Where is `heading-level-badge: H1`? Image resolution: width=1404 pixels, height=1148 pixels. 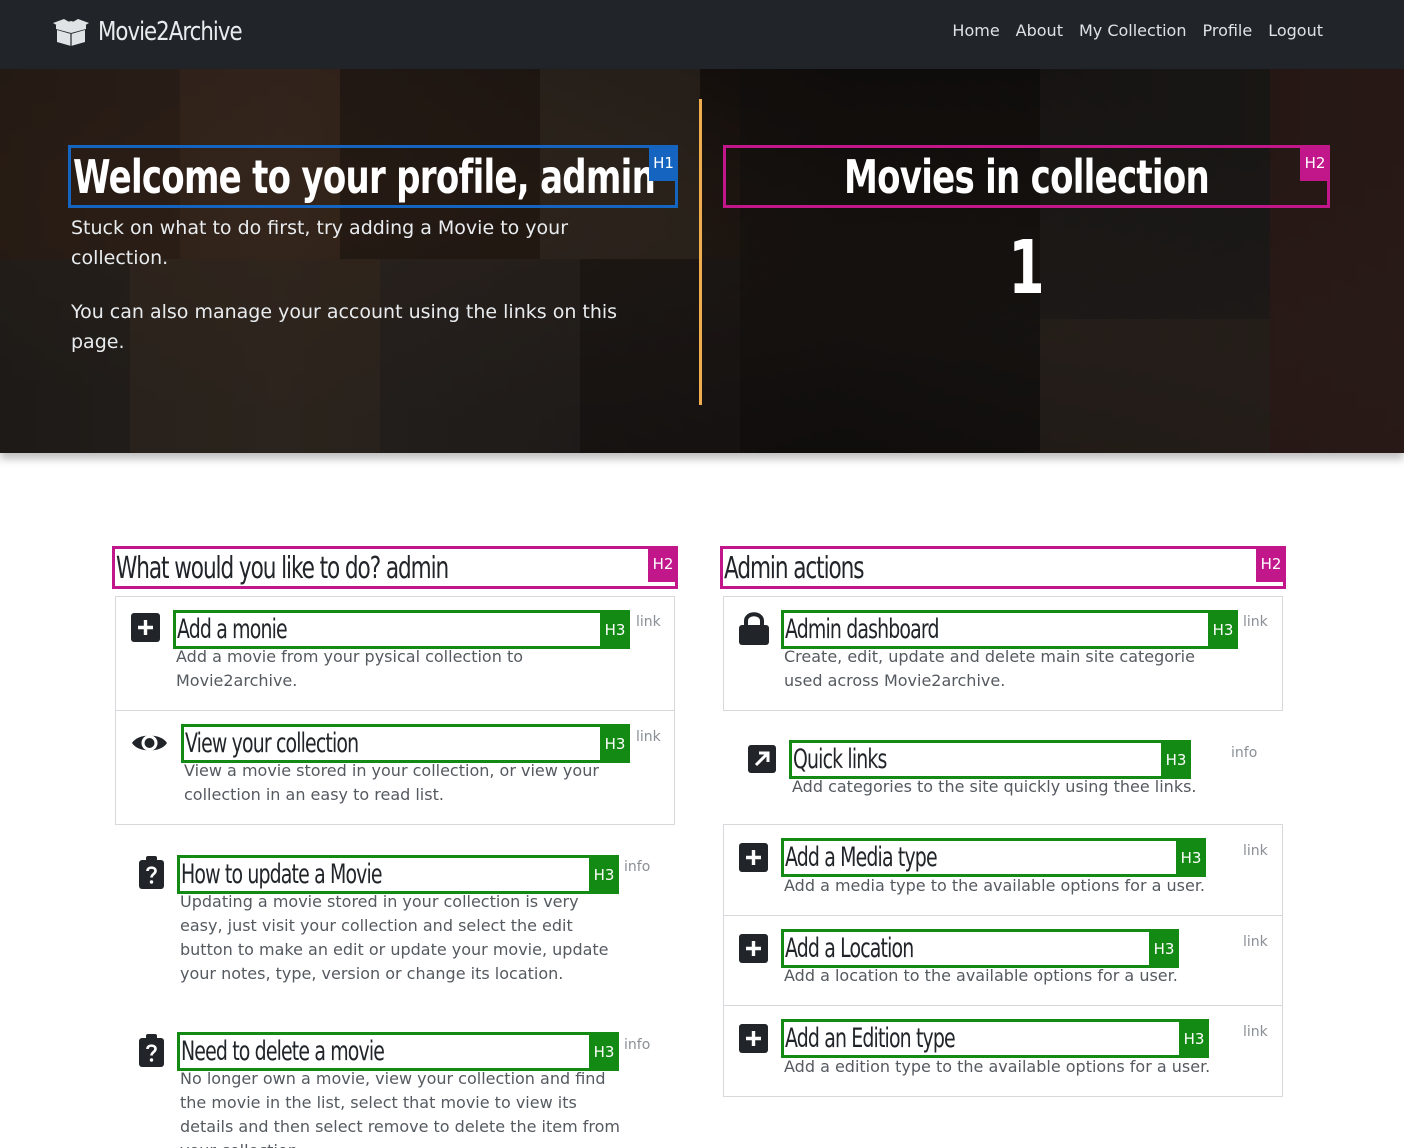
heading-level-badge: H1 is located at coordinates (663, 163).